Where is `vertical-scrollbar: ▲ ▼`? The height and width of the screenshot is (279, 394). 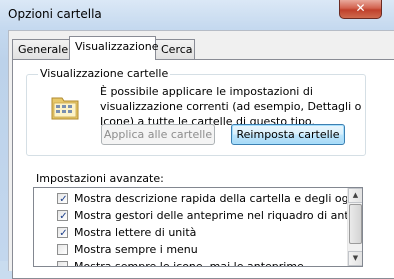
vertical-scrollbar: ▲ ▼ is located at coordinates (354, 227).